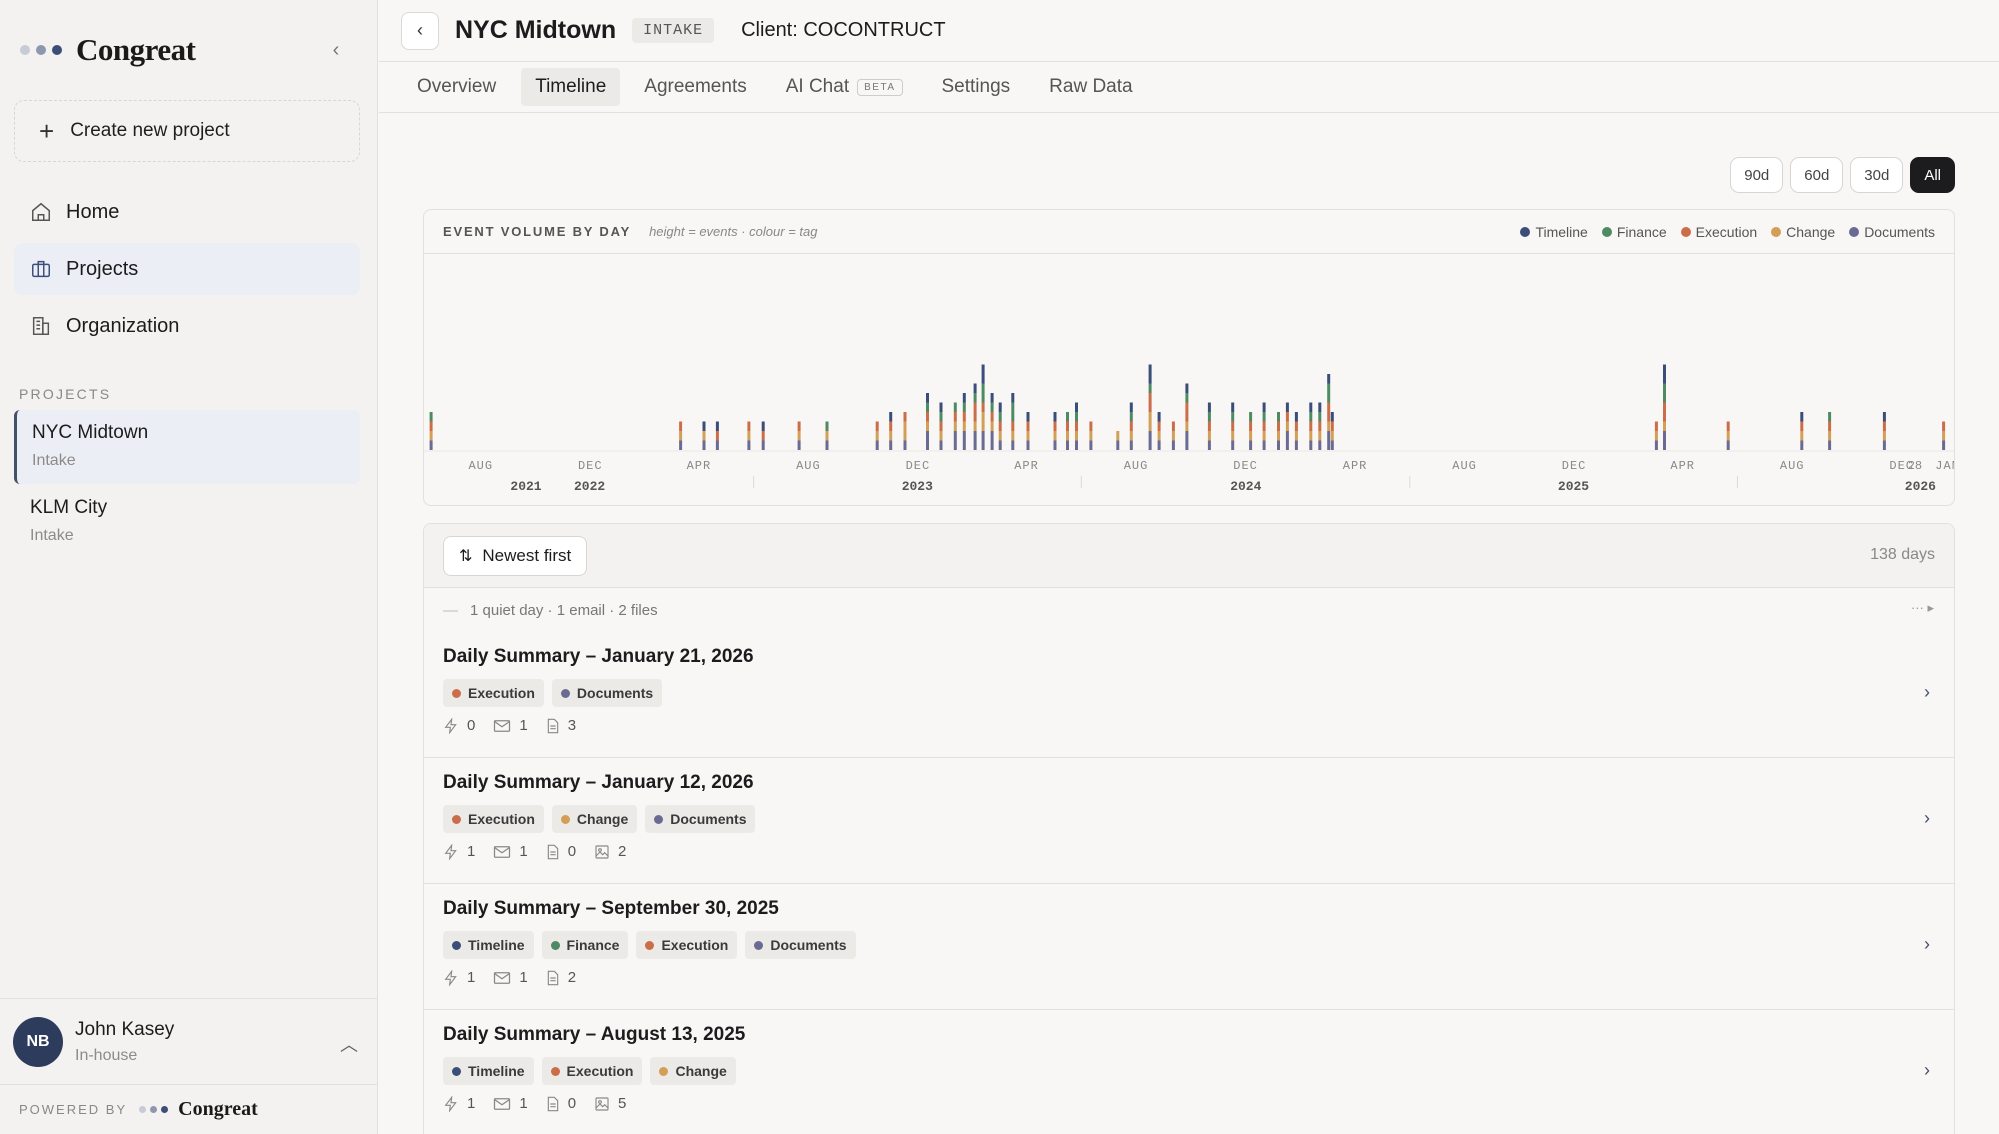 This screenshot has width=1999, height=1134. Describe the element at coordinates (1932, 175) in the screenshot. I see `range-all-button: All` at that location.